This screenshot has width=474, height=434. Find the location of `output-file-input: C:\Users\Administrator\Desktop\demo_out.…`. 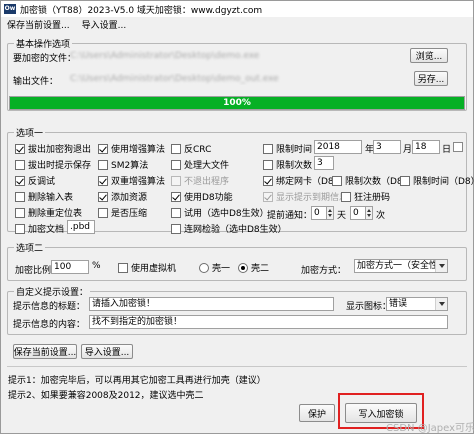

output-file-input: C:\Users\Administrator\Desktop\demo_out.… is located at coordinates (234, 79).